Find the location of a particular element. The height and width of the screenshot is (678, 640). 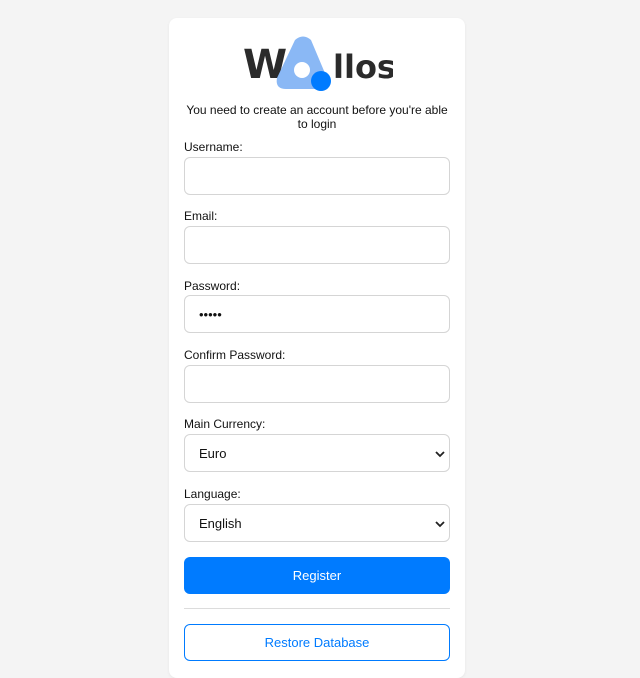

restore-database-button: Restore Database is located at coordinates (317, 642).